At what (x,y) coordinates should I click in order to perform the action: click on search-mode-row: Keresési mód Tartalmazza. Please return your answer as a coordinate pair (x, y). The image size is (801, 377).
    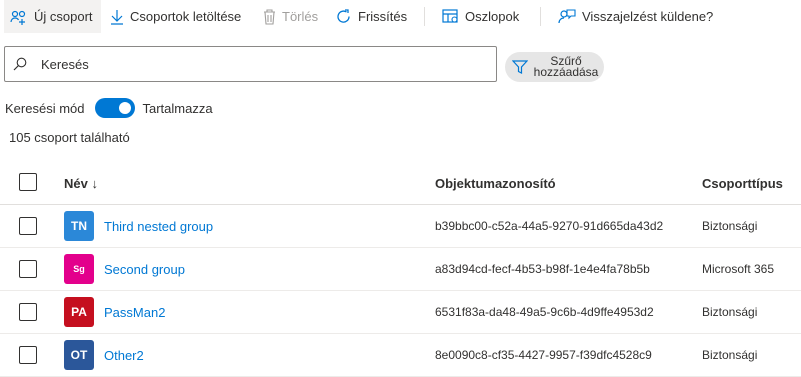
    Looking at the image, I should click on (109, 108).